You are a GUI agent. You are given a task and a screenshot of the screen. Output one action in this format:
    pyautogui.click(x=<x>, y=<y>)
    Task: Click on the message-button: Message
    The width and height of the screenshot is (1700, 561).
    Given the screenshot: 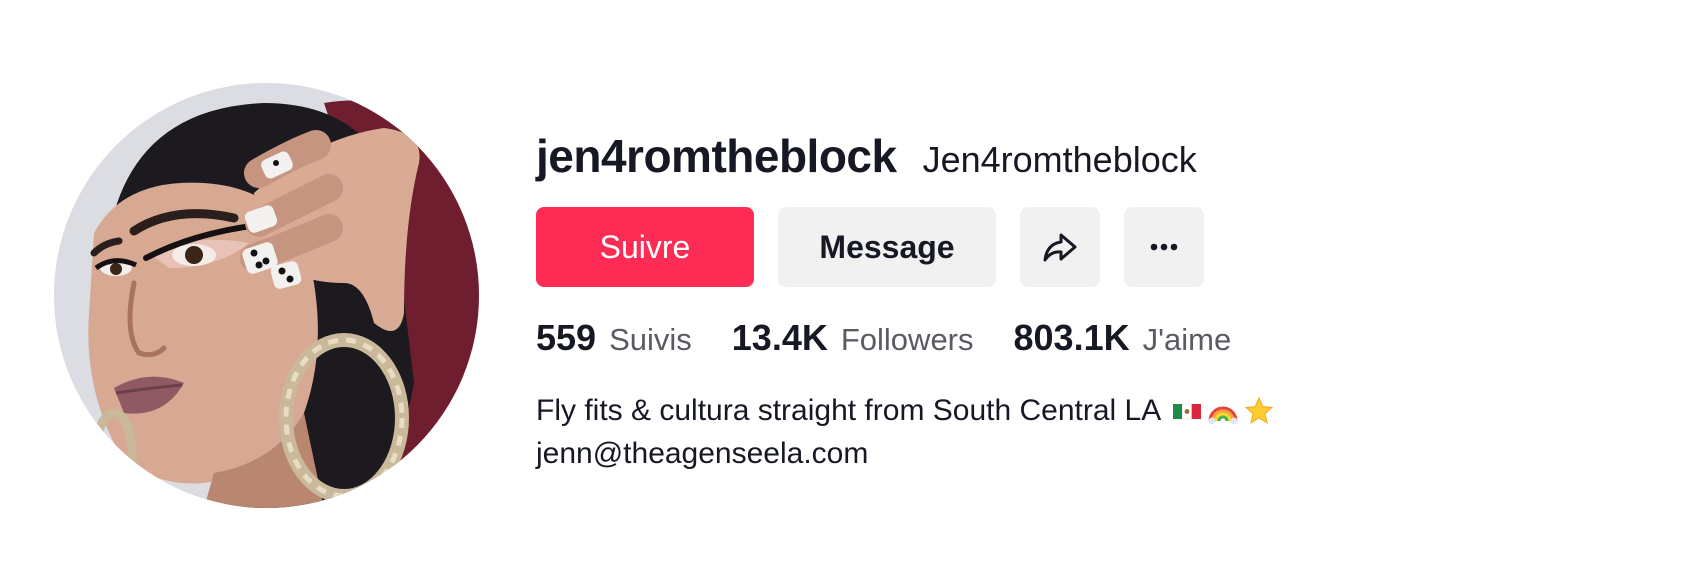 What is the action you would take?
    pyautogui.click(x=887, y=247)
    